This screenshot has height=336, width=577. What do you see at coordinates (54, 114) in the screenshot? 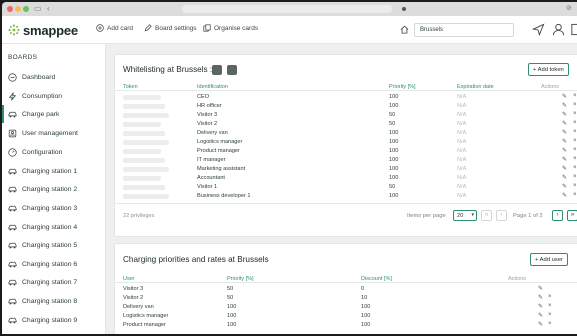
I see `sidebar-item-charge-park: Charge park` at bounding box center [54, 114].